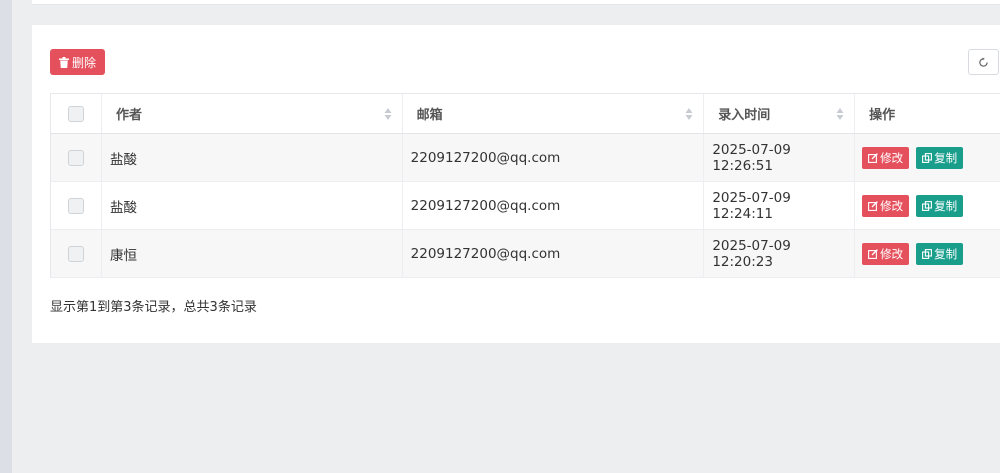 This screenshot has height=473, width=1000. I want to click on time-cell: 2025-07-09 12:20:23, so click(780, 253).